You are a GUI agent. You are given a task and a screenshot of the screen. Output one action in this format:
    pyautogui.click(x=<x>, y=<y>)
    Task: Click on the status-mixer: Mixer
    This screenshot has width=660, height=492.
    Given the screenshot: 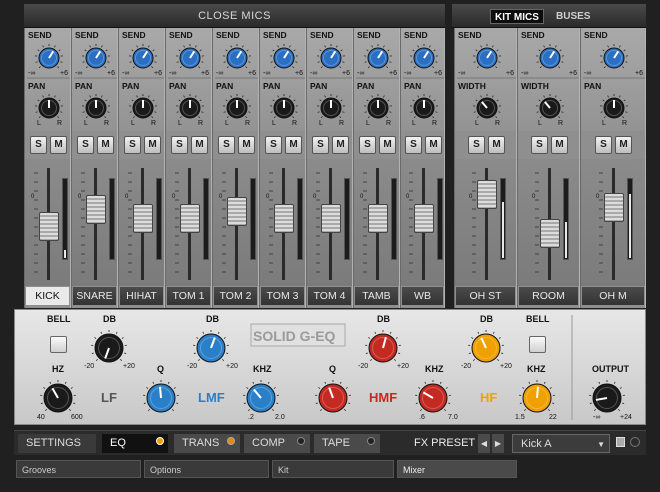 What is the action you would take?
    pyautogui.click(x=457, y=469)
    